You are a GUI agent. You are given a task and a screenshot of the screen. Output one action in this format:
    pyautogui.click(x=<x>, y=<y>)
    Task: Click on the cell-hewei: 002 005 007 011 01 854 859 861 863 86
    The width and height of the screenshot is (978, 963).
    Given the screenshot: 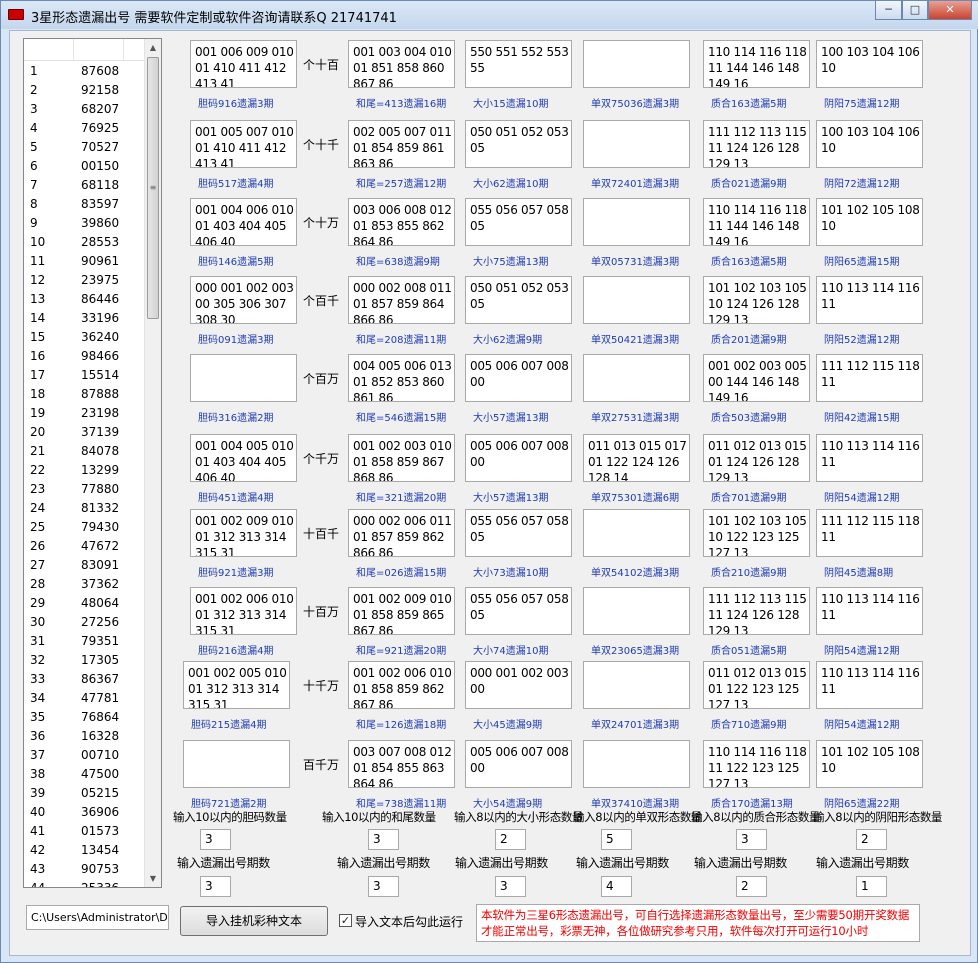 What is the action you would take?
    pyautogui.click(x=401, y=144)
    